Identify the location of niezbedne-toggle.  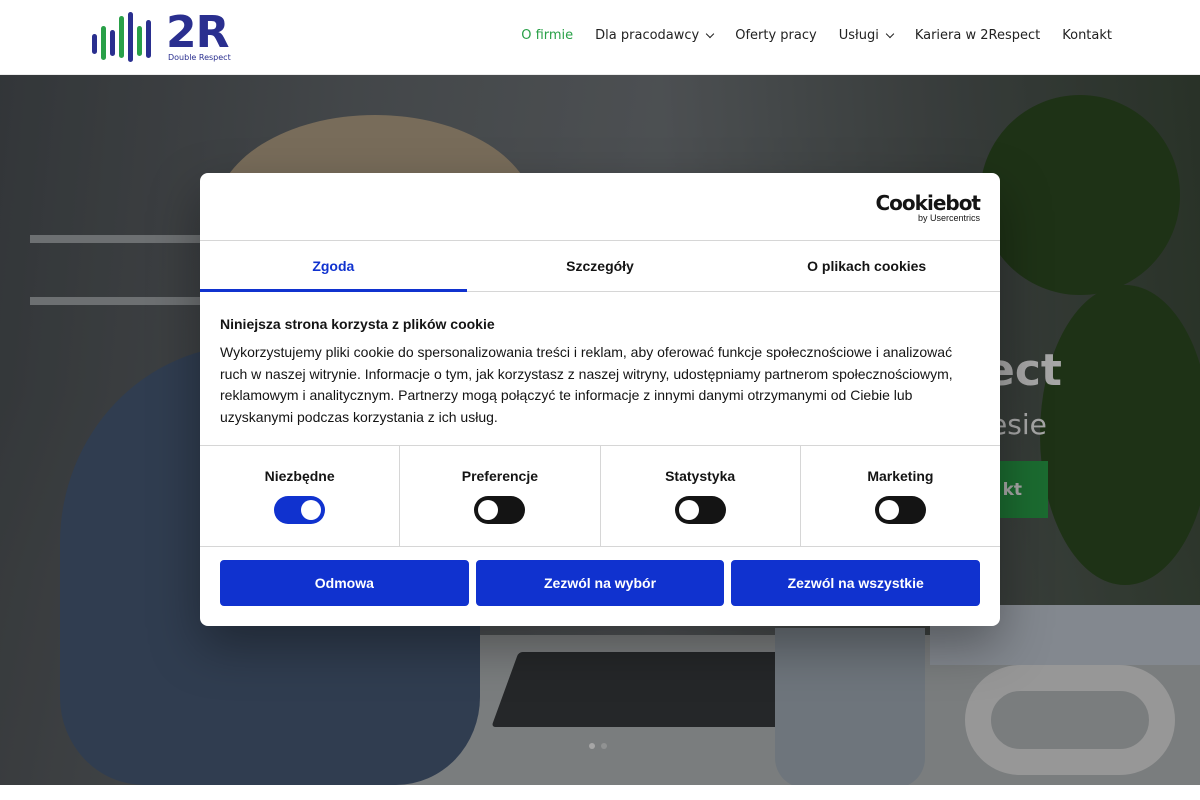
(300, 510).